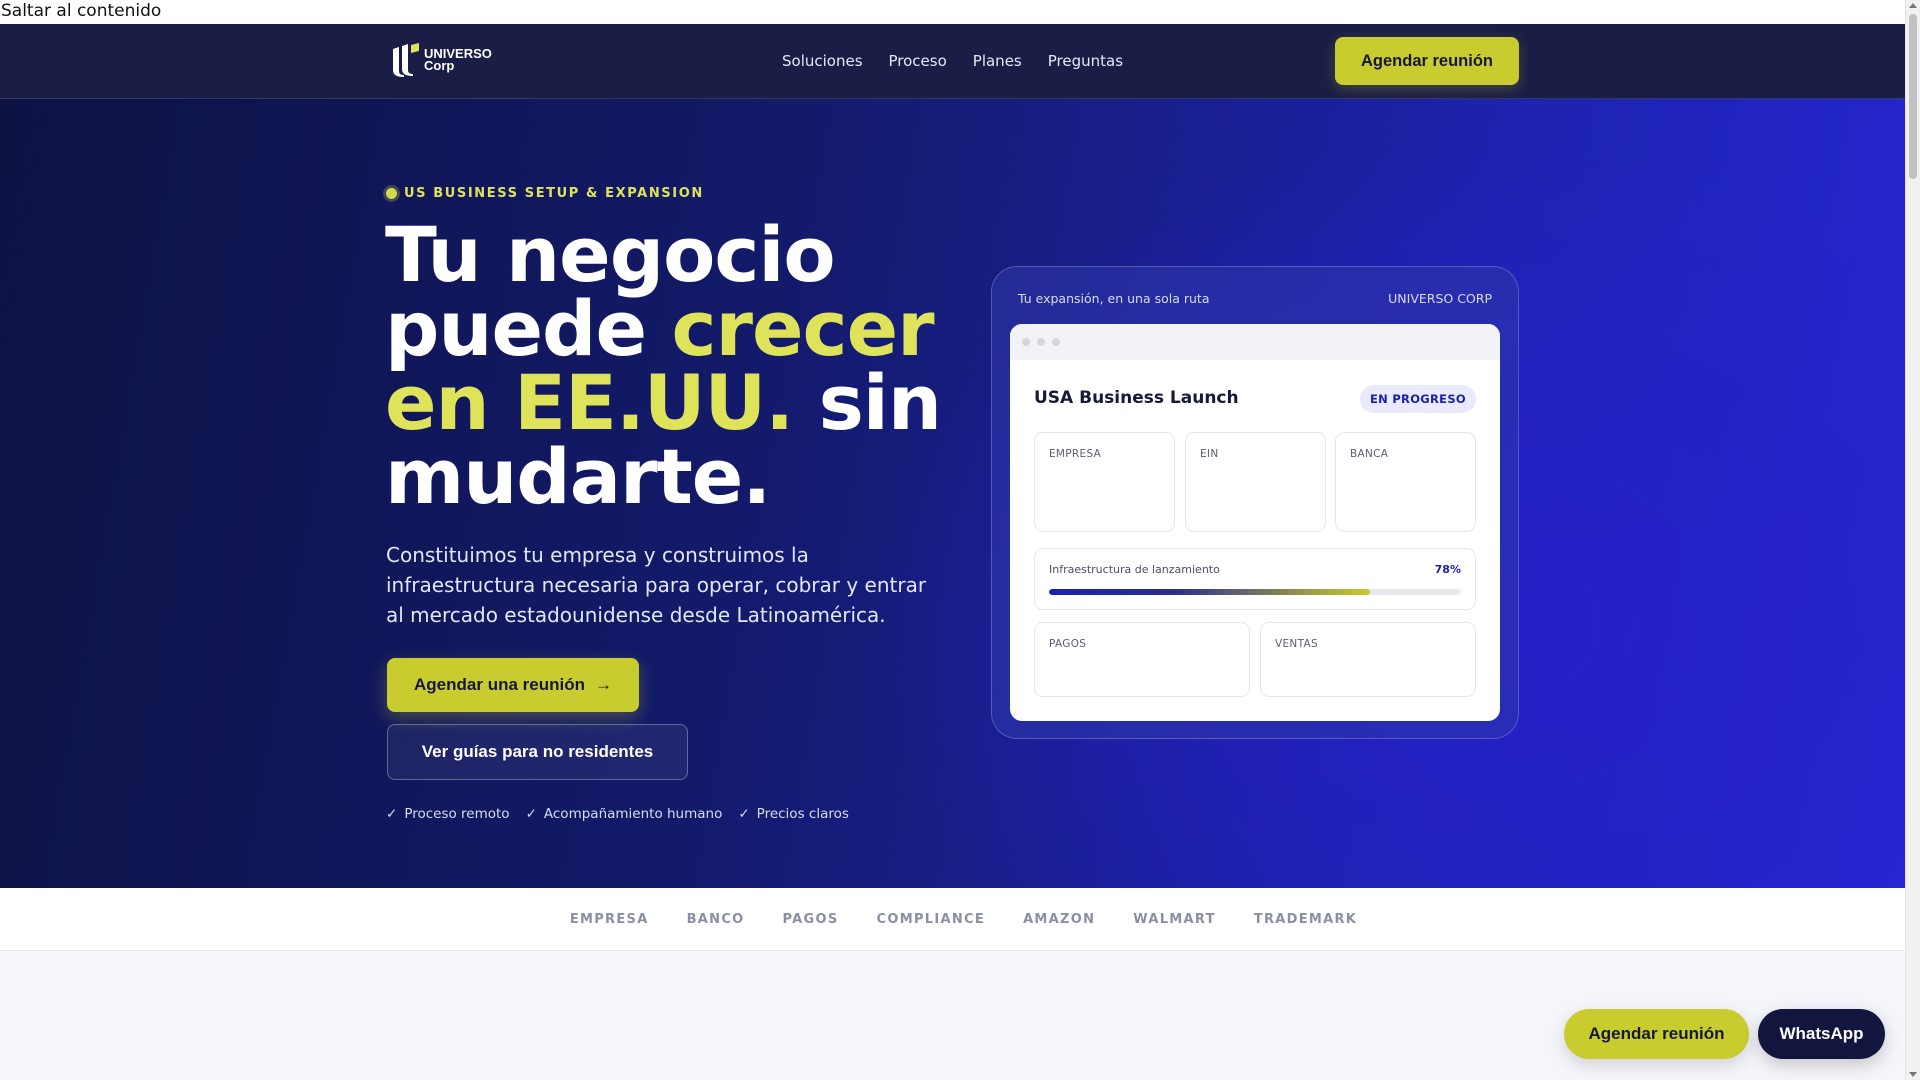 The height and width of the screenshot is (1080, 1920). What do you see at coordinates (1913, 5) in the screenshot?
I see `scroll-up-arrow-icon` at bounding box center [1913, 5].